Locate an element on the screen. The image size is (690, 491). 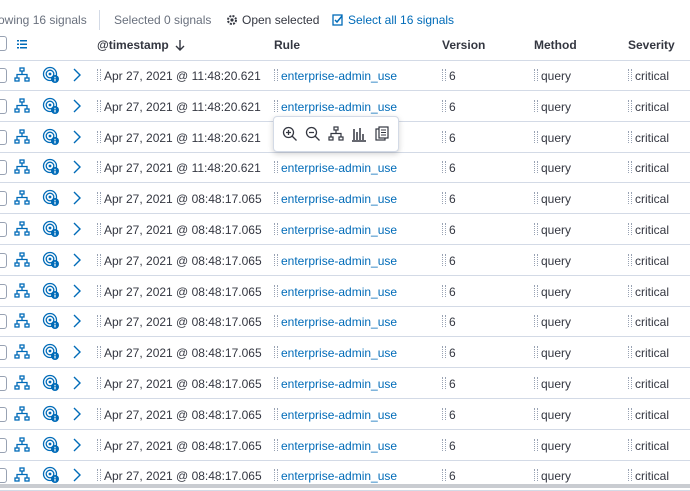
column-header-rule: Rule is located at coordinates (287, 45).